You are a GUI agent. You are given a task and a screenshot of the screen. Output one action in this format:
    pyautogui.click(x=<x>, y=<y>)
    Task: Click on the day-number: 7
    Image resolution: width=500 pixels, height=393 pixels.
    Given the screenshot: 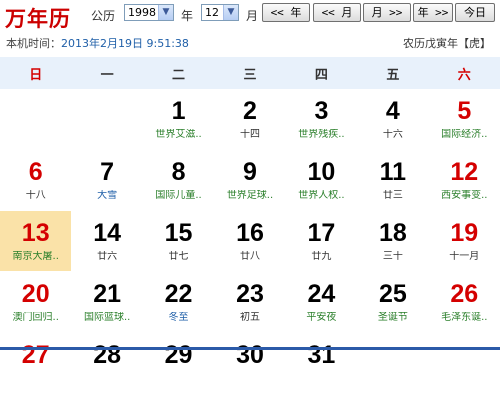 What is the action you would take?
    pyautogui.click(x=107, y=172)
    